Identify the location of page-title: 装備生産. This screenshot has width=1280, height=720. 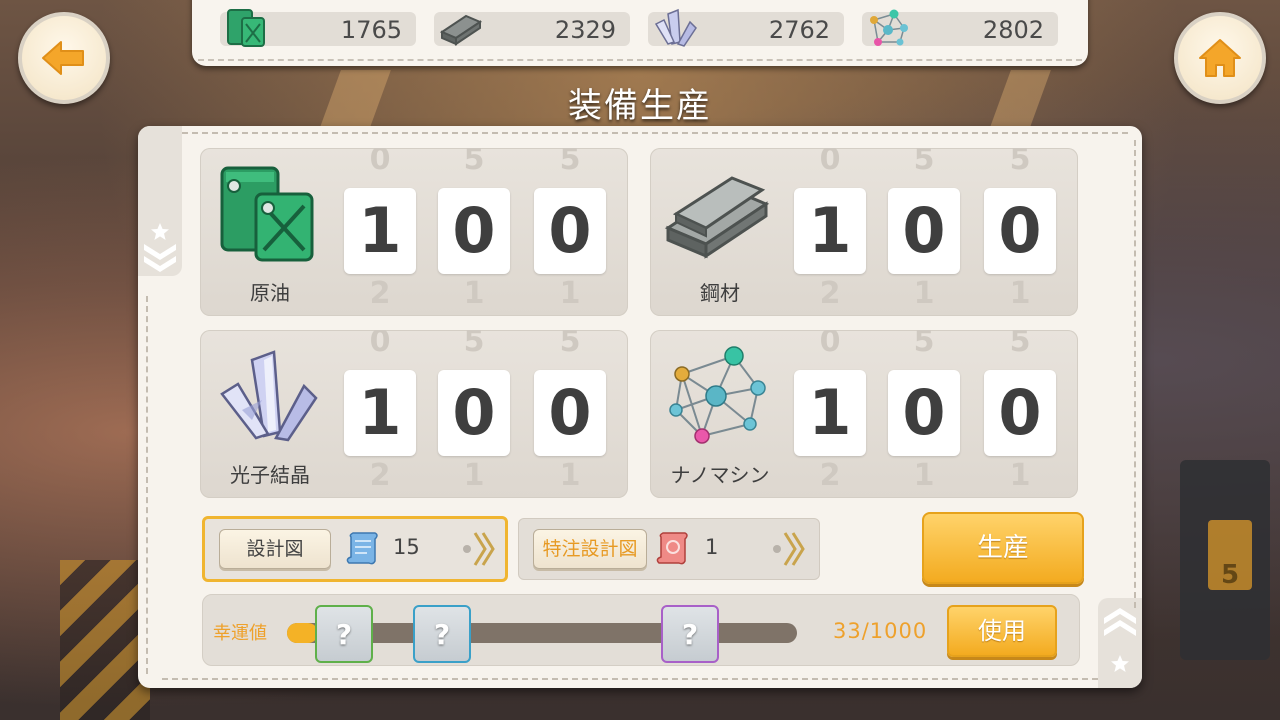
(640, 106).